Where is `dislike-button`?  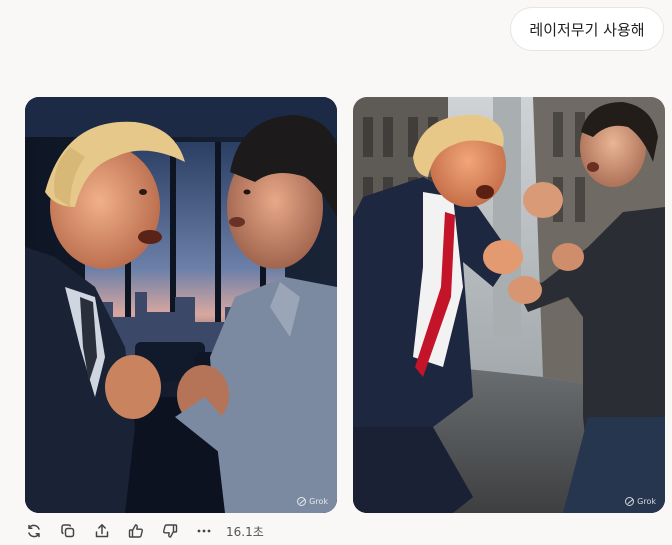 dislike-button is located at coordinates (170, 531).